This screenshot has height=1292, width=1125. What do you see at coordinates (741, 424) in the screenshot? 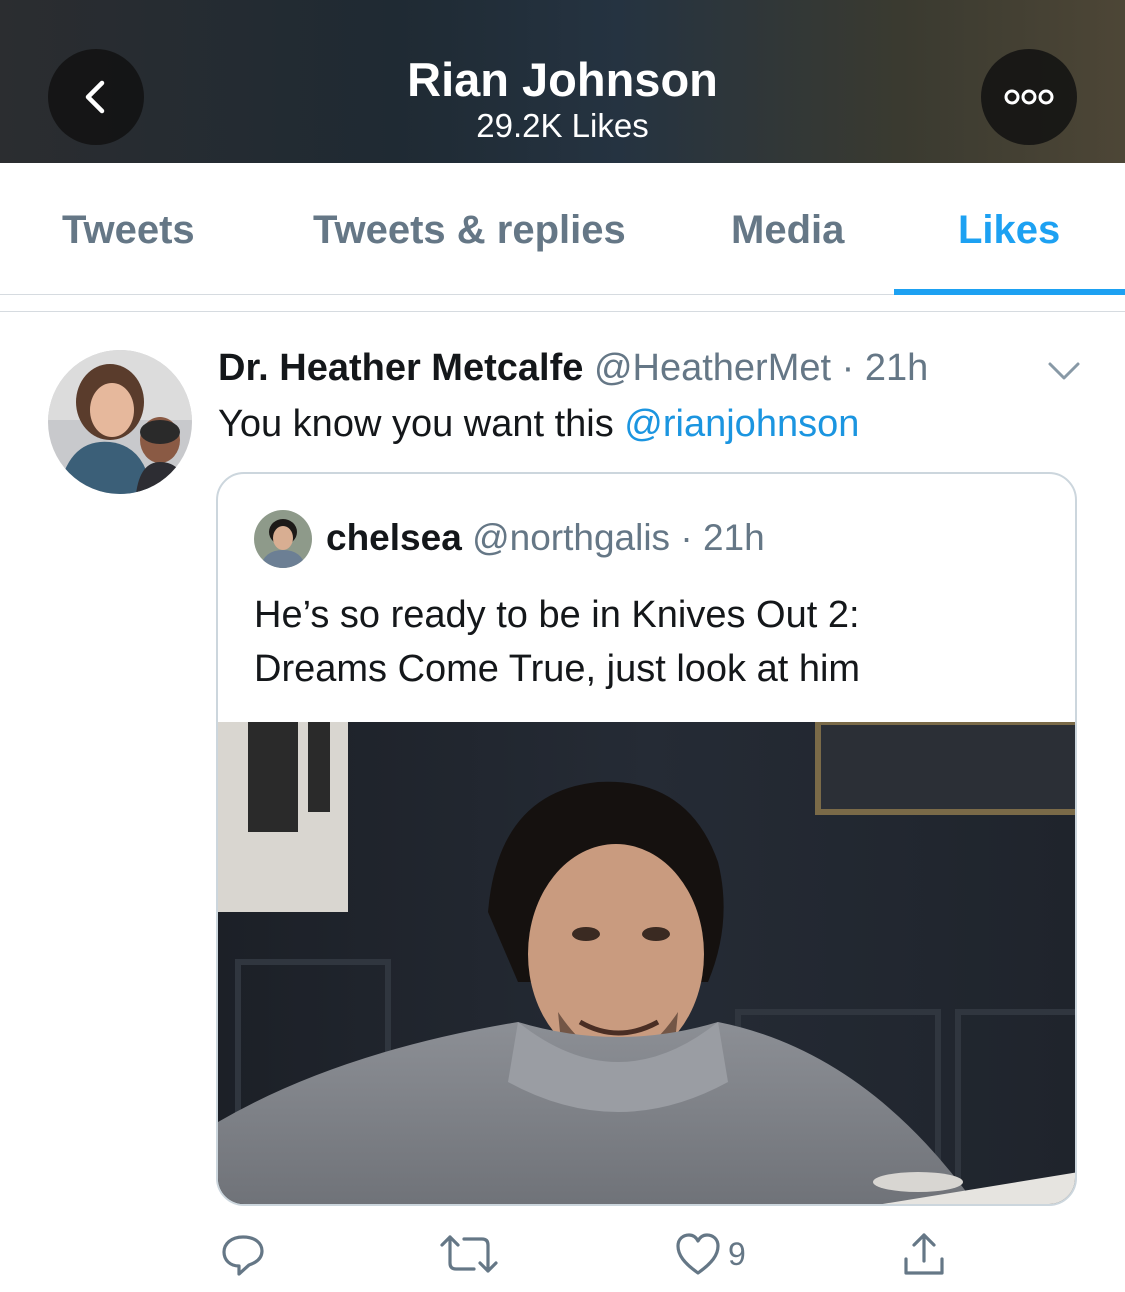
I see `mention-link: @rianjohnson` at bounding box center [741, 424].